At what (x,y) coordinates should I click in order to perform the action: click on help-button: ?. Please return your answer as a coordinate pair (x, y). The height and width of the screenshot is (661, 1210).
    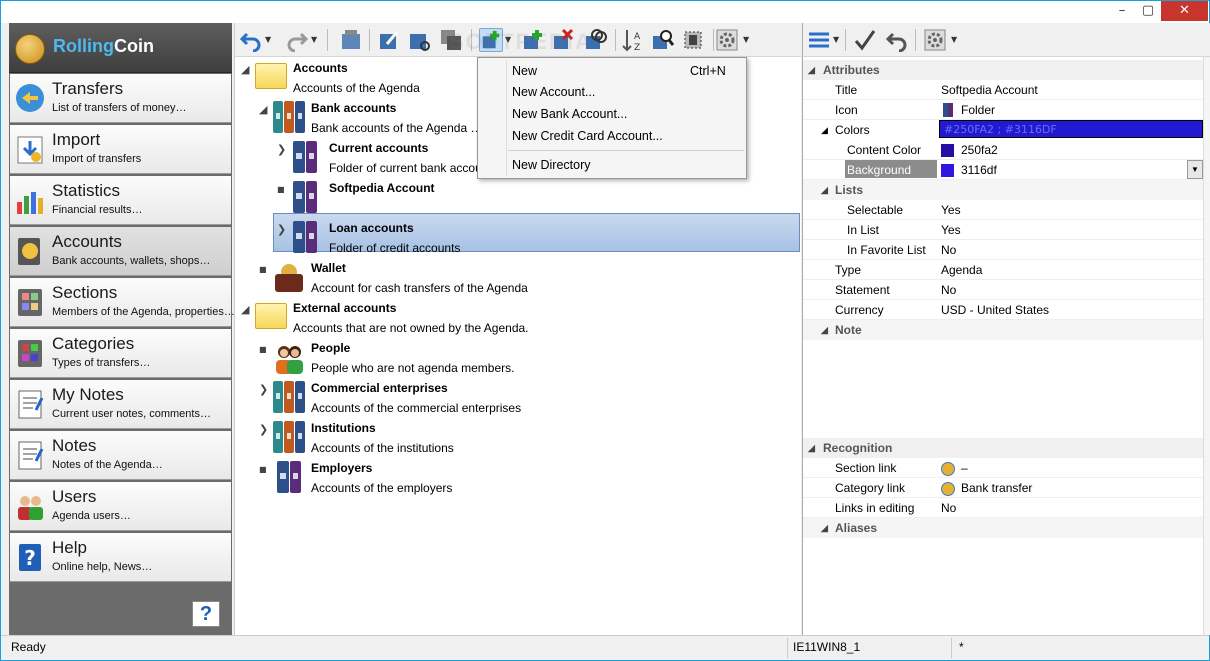
    Looking at the image, I should click on (206, 614).